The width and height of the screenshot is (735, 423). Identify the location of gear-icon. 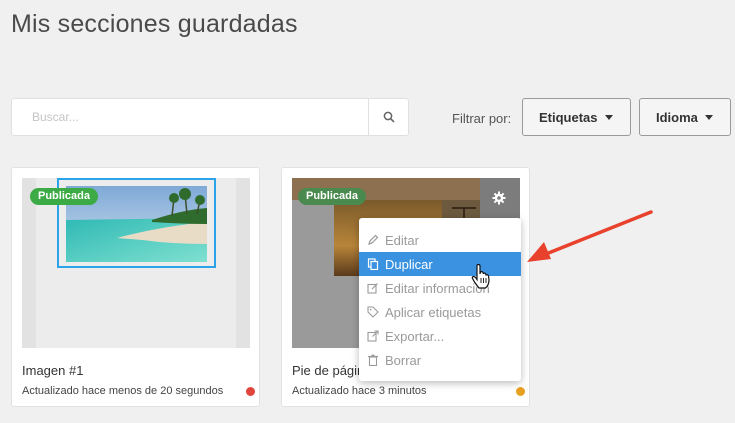
(499, 198).